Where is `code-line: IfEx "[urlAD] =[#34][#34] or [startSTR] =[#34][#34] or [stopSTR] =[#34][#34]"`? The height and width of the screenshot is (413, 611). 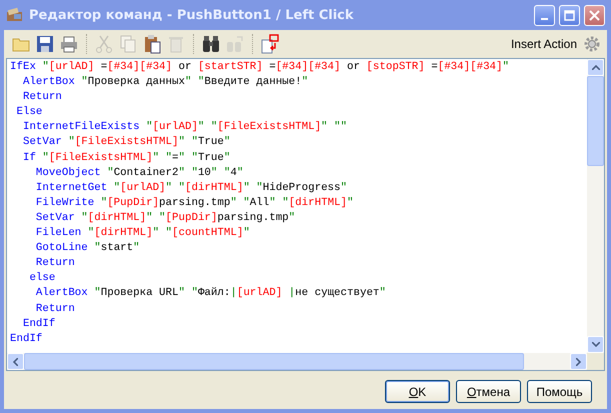
code-line: IfEx "[urlAD] =[#34][#34] or [startSTR] =[#34][#34] or [stopSTR] =[#34][#34]" is located at coordinates (260, 67).